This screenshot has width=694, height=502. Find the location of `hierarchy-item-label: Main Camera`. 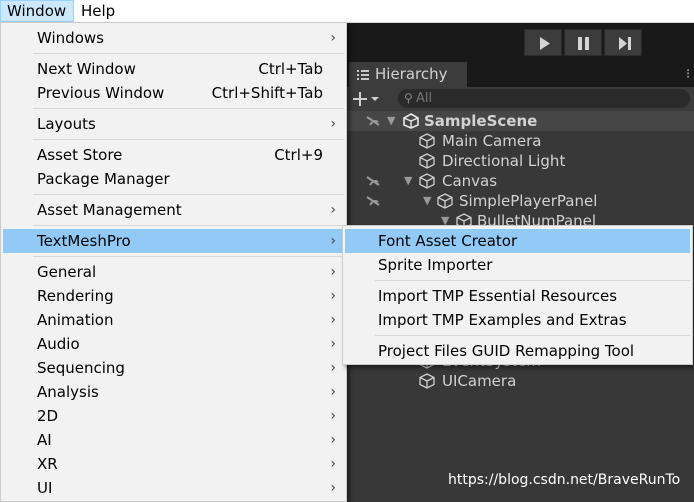

hierarchy-item-label: Main Camera is located at coordinates (492, 141).